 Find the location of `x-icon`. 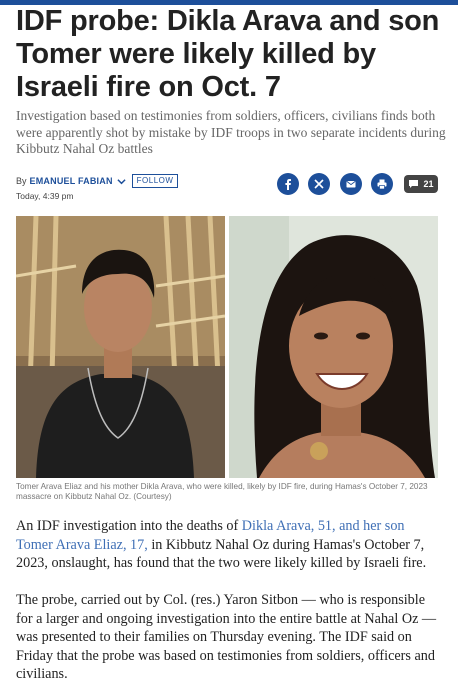

x-icon is located at coordinates (319, 184).